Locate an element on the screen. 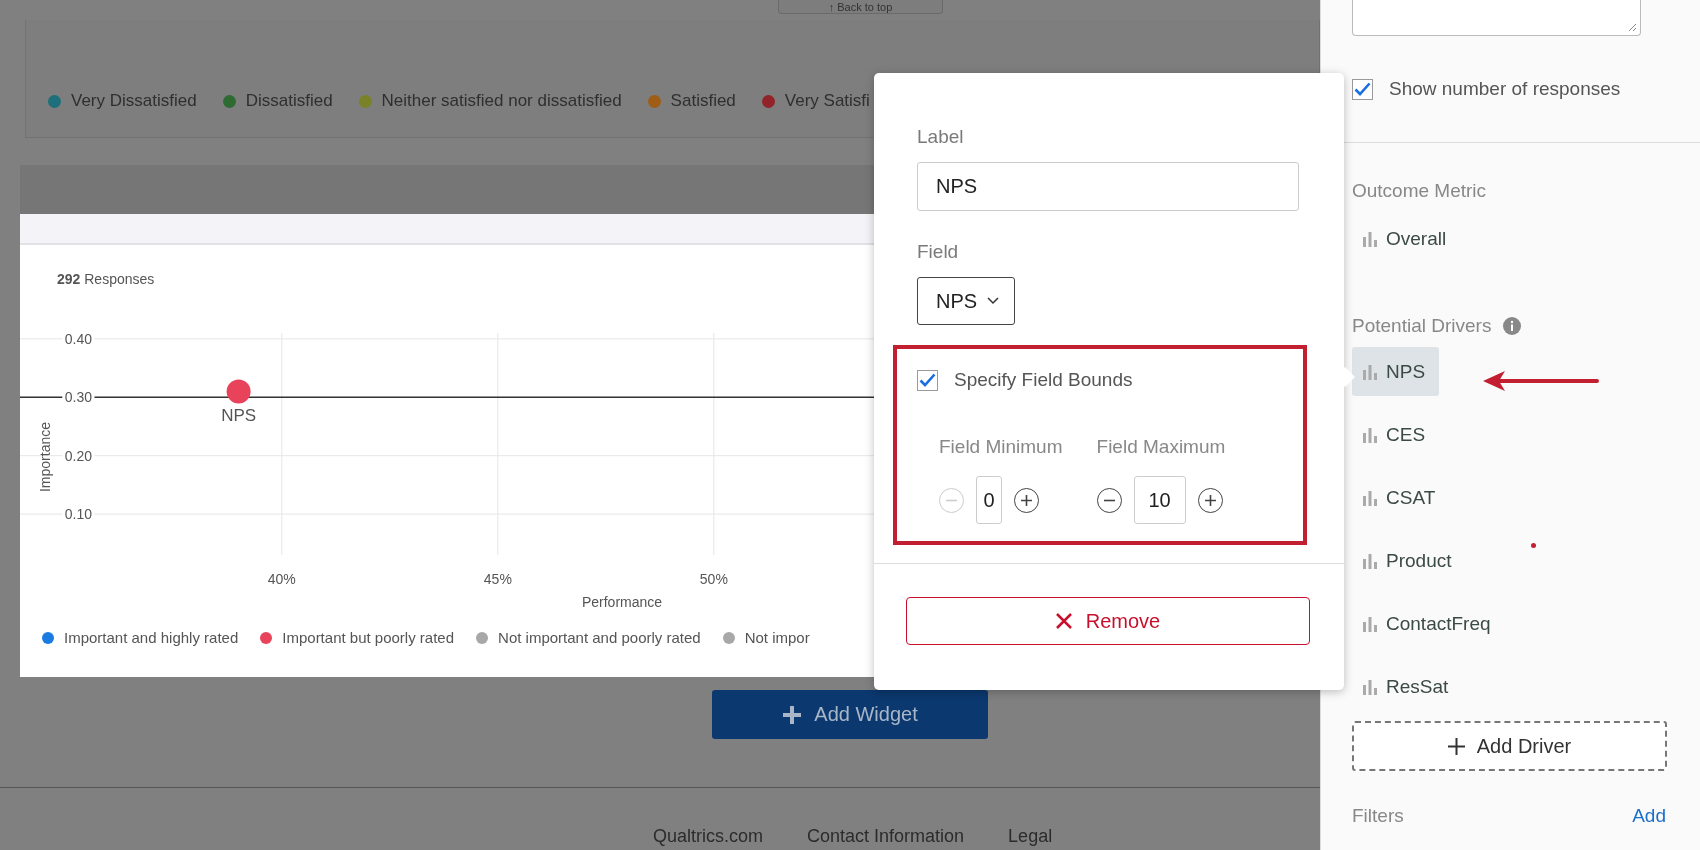  driver-item: CSAT is located at coordinates (1401, 497).